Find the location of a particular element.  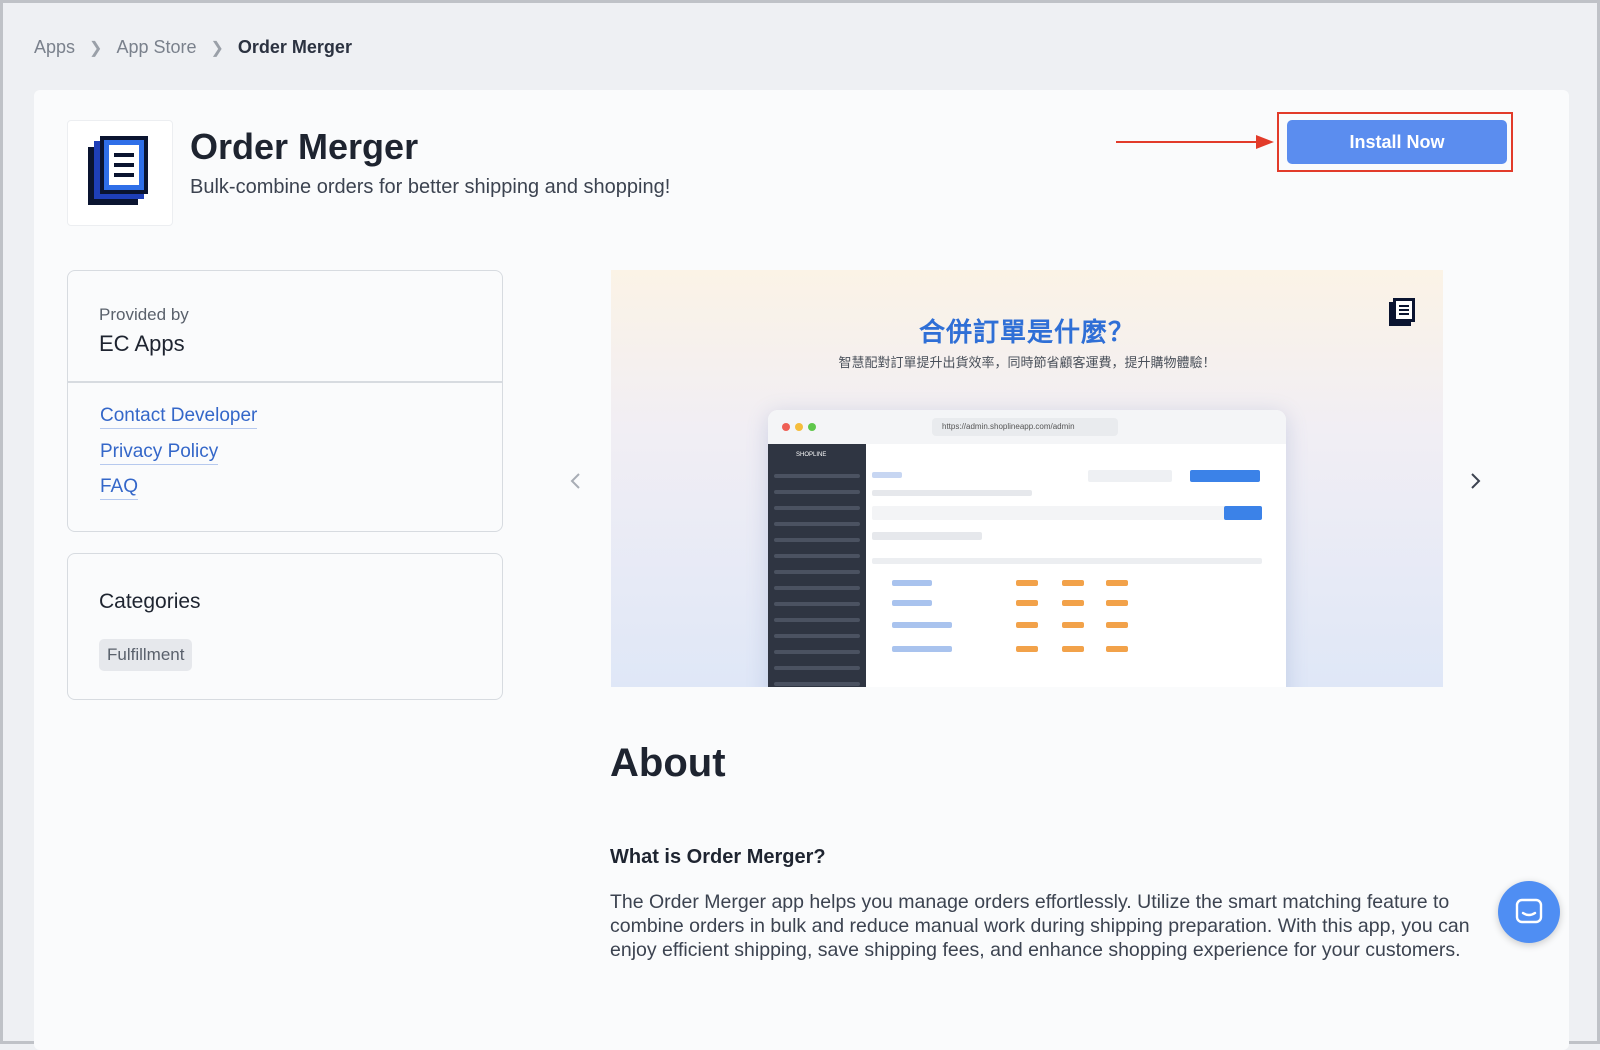

carousel-next-button is located at coordinates (1476, 481).